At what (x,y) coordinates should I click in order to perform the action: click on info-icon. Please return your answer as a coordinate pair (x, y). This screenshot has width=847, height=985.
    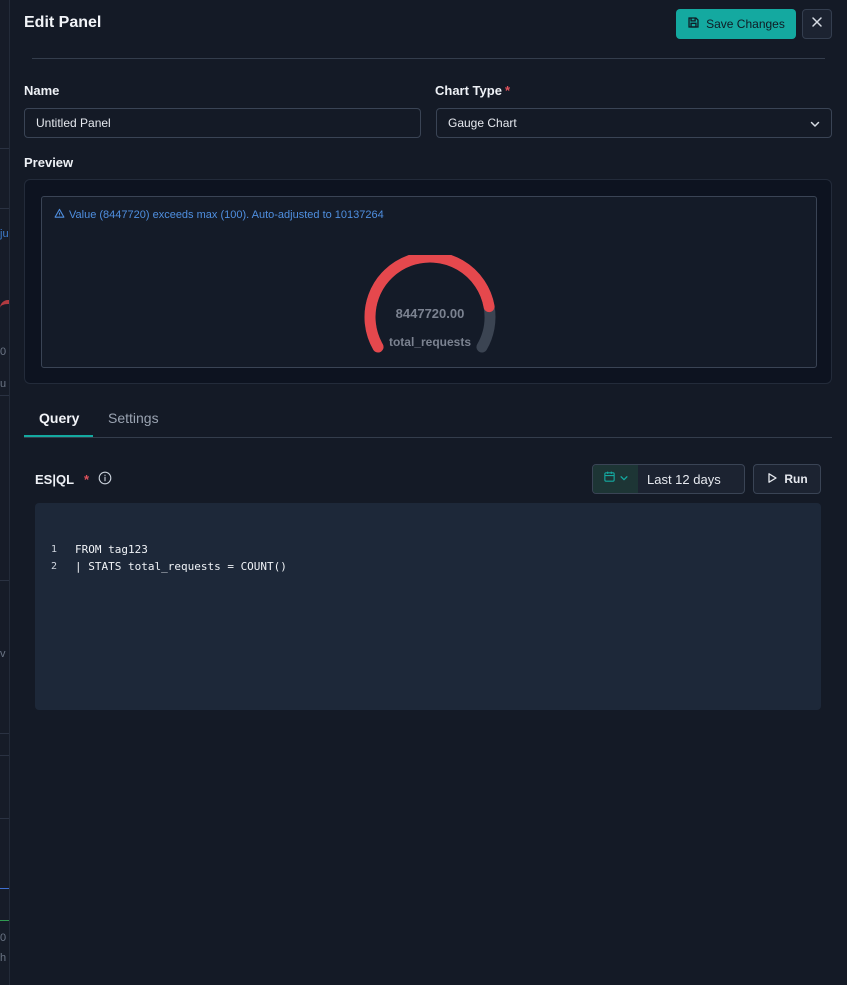
    Looking at the image, I should click on (105, 479).